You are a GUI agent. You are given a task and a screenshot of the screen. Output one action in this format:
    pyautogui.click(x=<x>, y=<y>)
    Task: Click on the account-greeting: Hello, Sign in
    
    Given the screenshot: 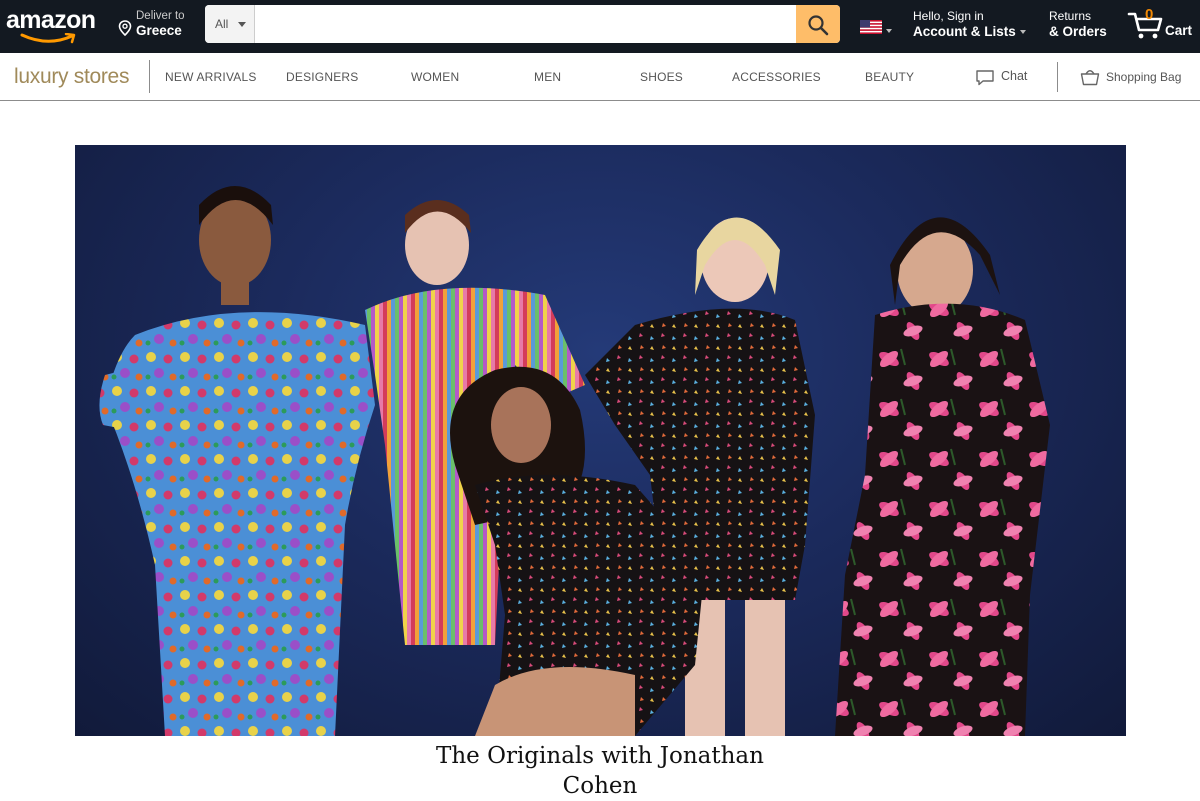 What is the action you would take?
    pyautogui.click(x=948, y=16)
    